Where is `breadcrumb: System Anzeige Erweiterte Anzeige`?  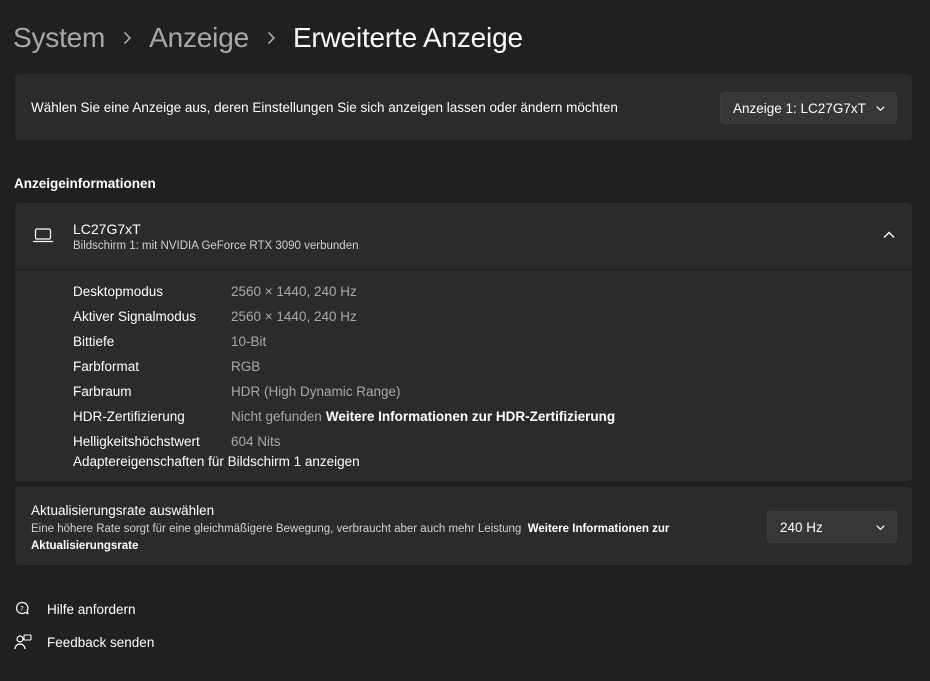 breadcrumb: System Anzeige Erweiterte Anzeige is located at coordinates (268, 38).